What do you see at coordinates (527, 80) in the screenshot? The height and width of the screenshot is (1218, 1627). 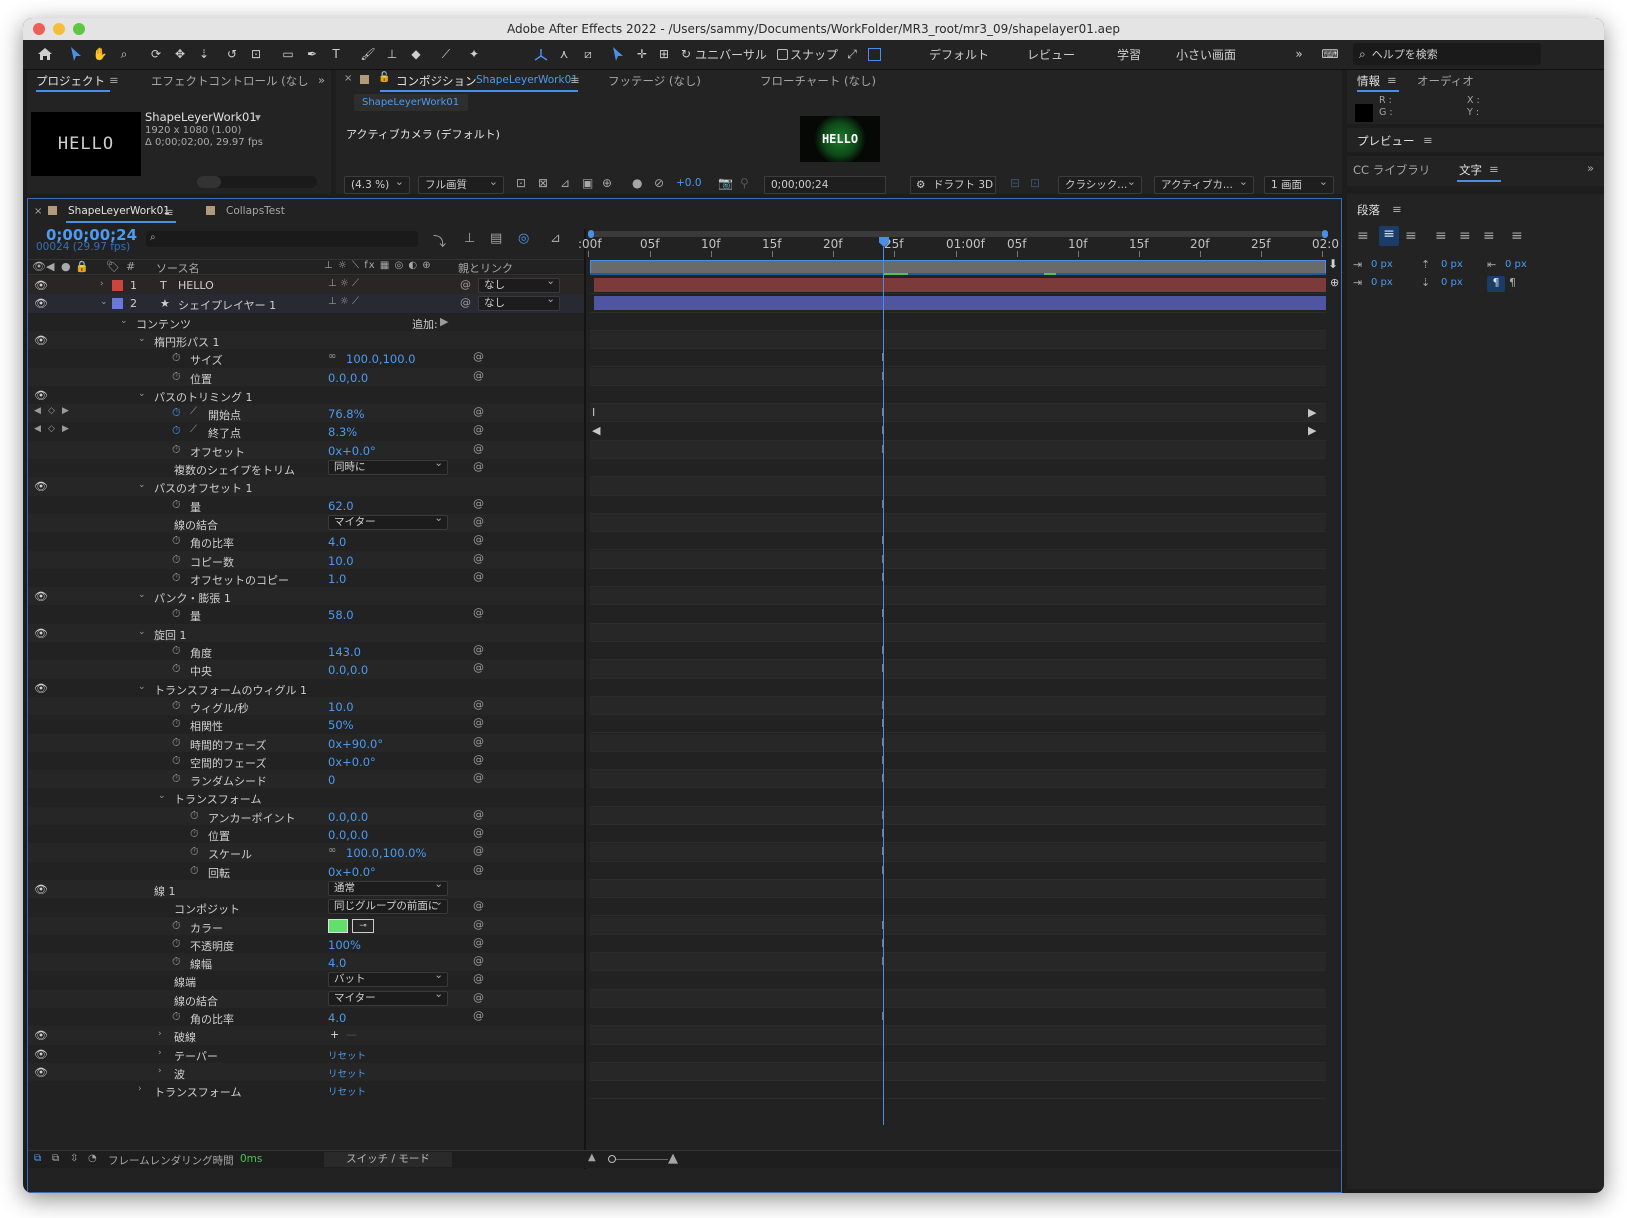 I see `tab-composition-name: ShapeLeyerWork01` at bounding box center [527, 80].